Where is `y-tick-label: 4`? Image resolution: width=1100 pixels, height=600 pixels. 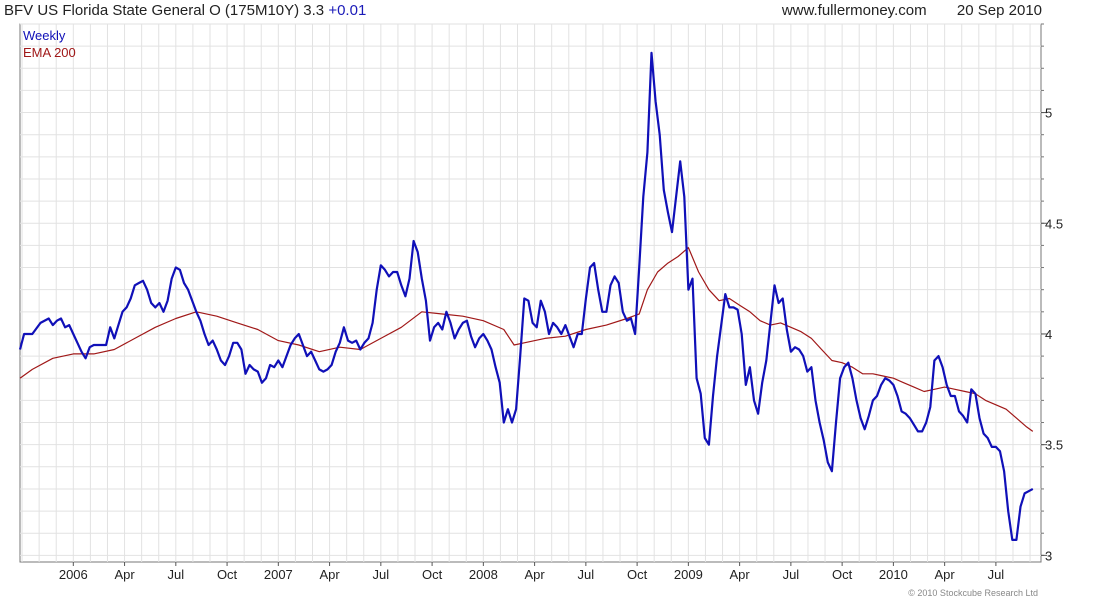
y-tick-label: 4 is located at coordinates (1048, 334).